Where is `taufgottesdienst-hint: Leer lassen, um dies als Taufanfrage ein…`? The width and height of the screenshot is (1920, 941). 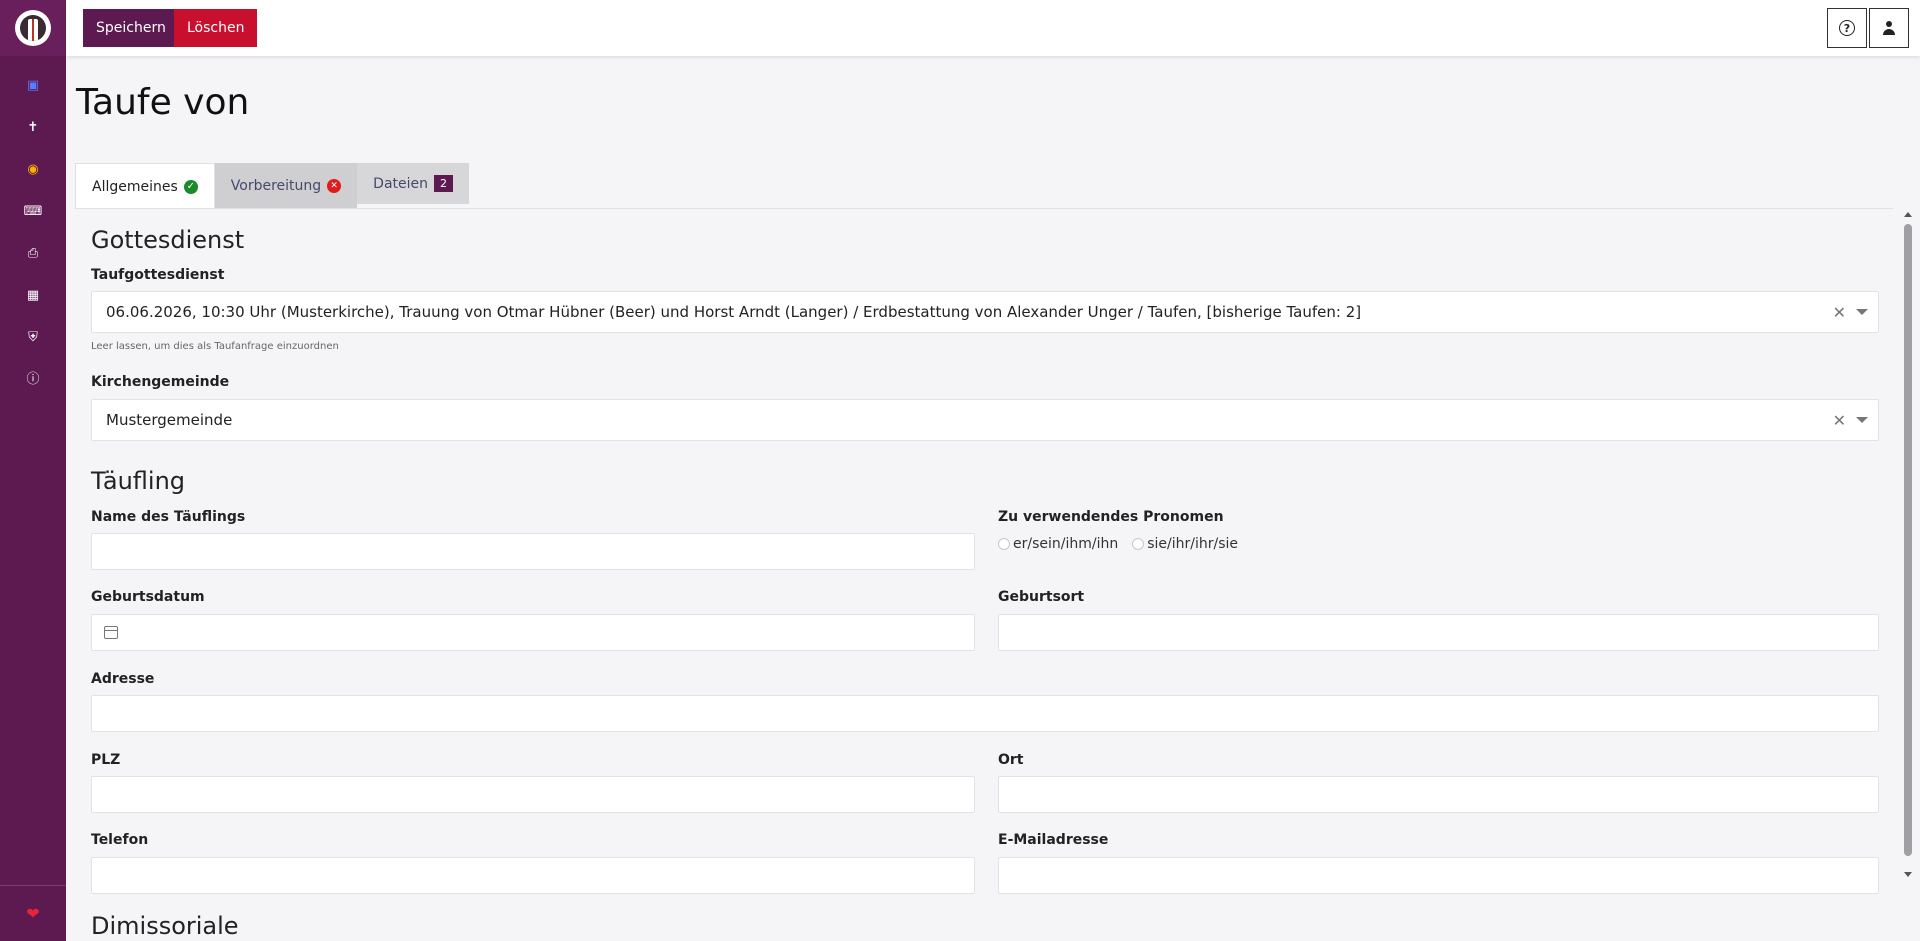
taufgottesdienst-hint: Leer lassen, um dies als Taufanfrage ein… is located at coordinates (215, 346).